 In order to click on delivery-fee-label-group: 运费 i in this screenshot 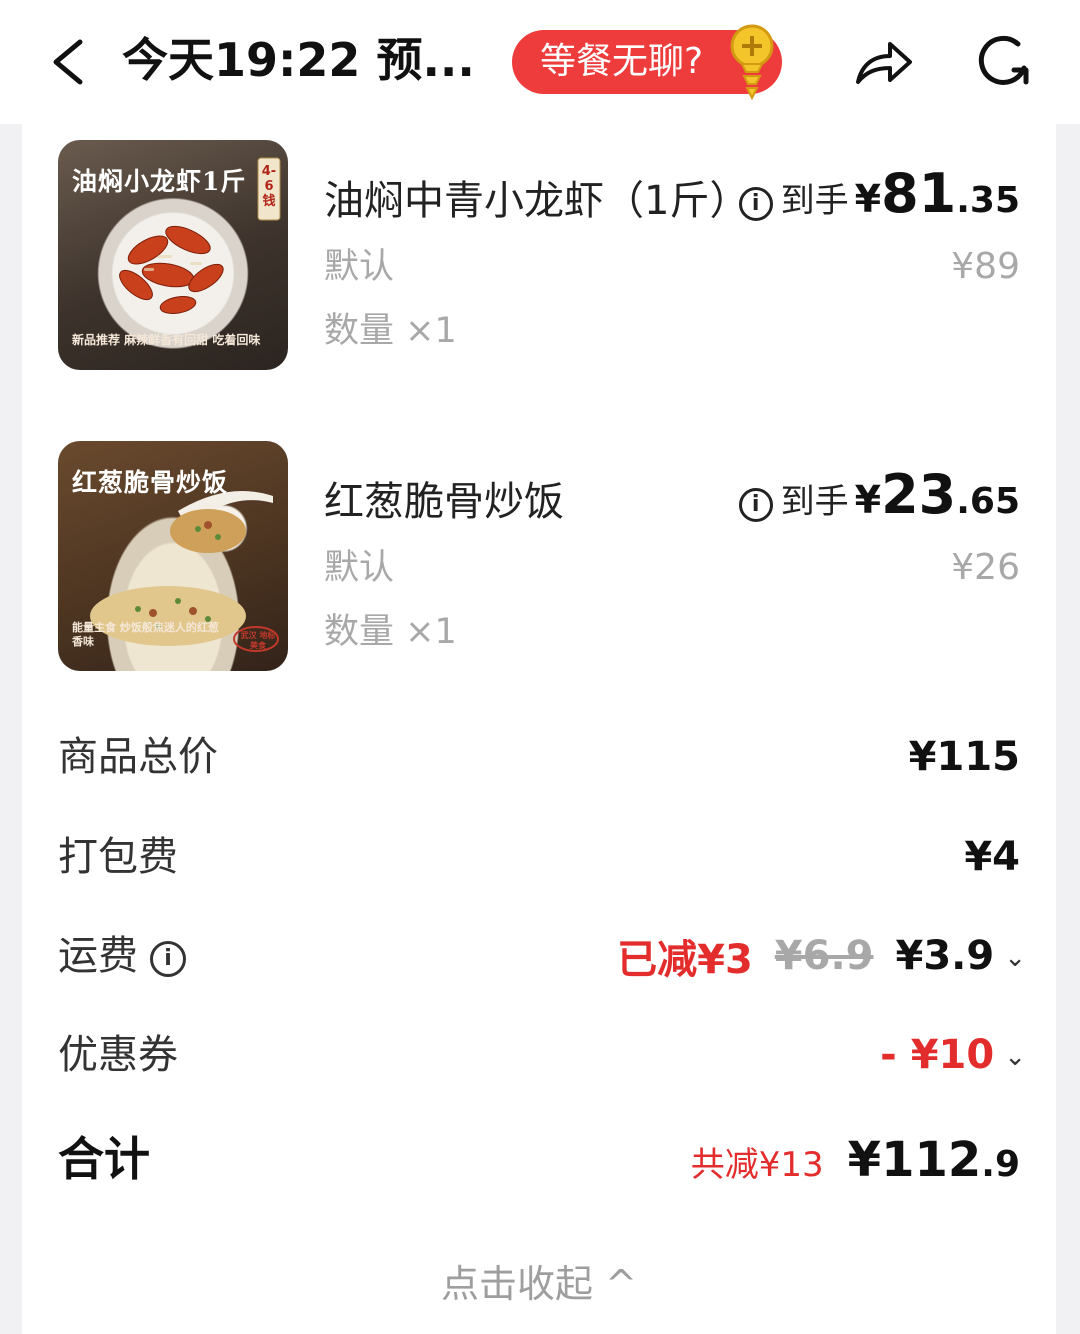, I will do `click(122, 956)`.